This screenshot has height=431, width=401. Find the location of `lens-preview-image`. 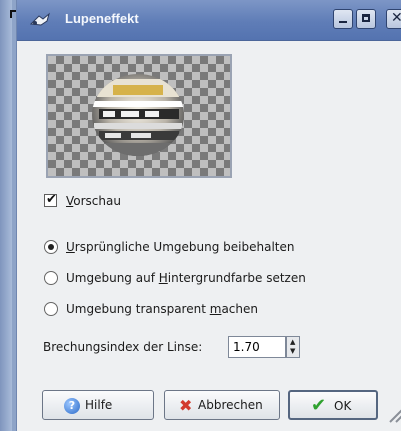

lens-preview-image is located at coordinates (138, 115).